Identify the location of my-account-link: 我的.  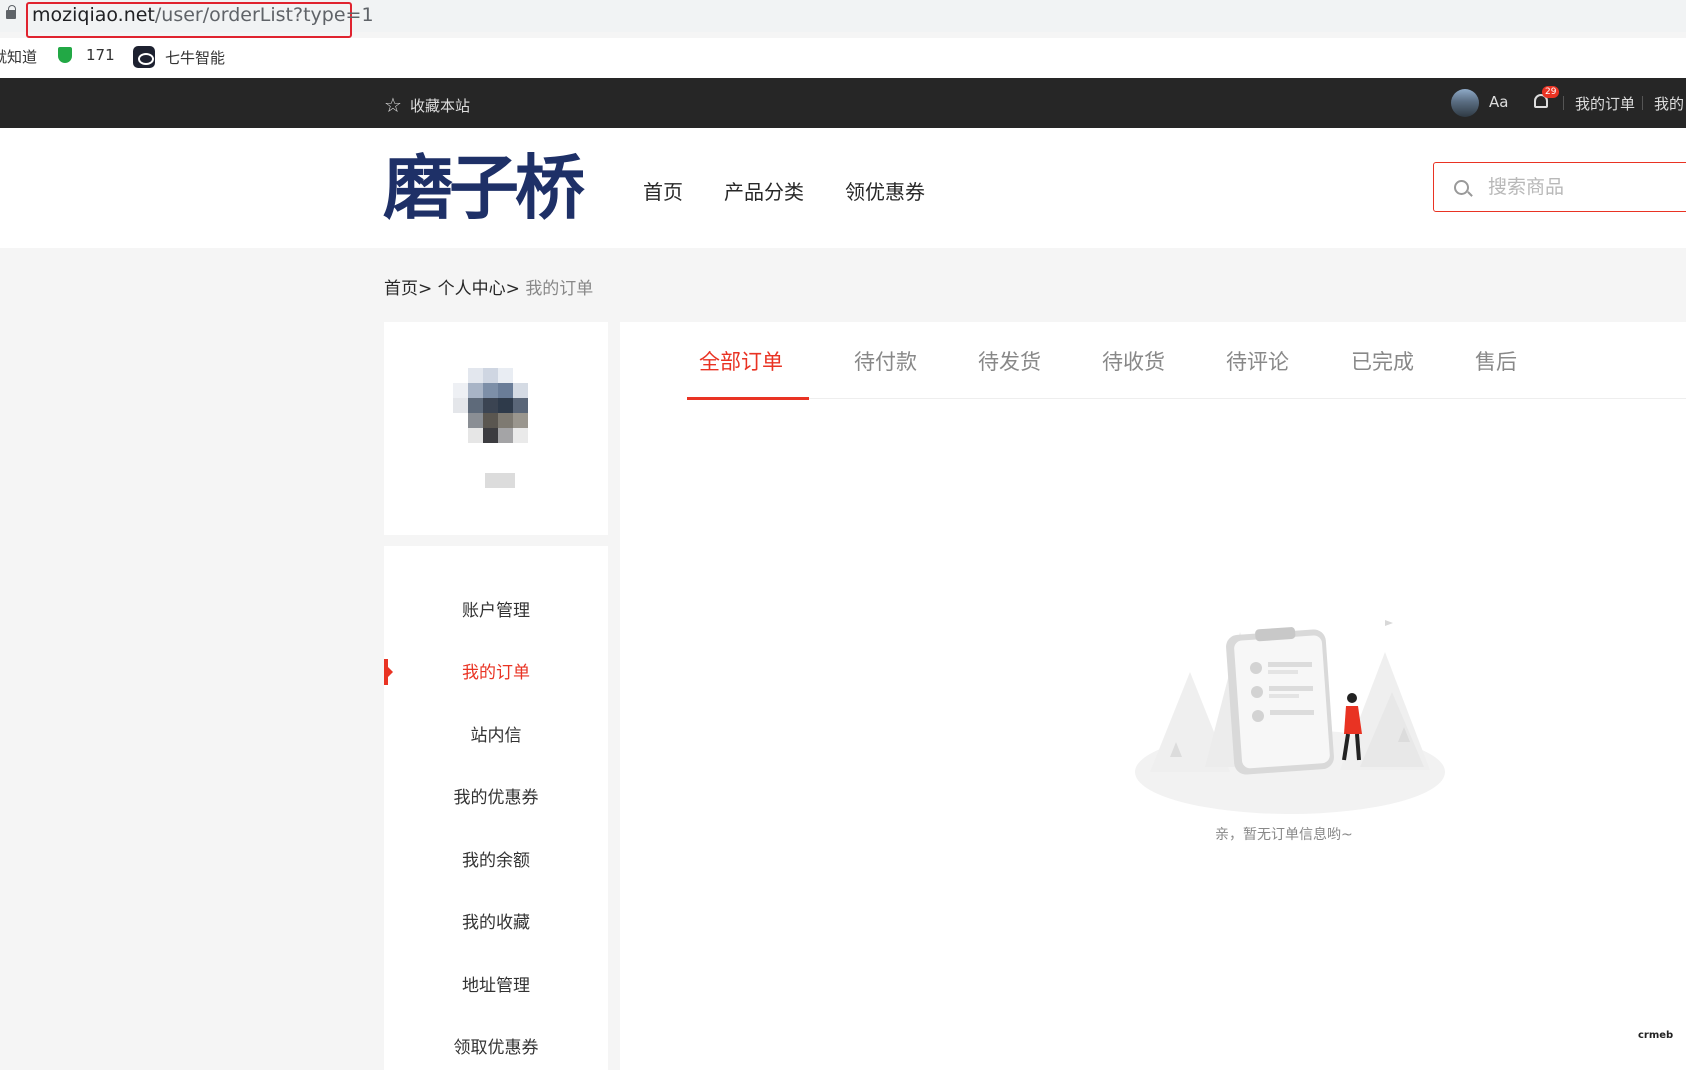
(1669, 103).